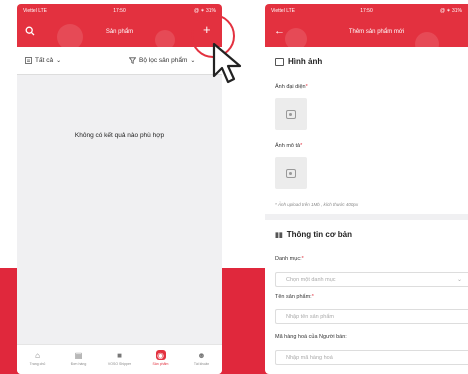 This screenshot has width=468, height=374. I want to click on product-filter-button: Bộ lọc sản phẩm ⌄, so click(162, 60).